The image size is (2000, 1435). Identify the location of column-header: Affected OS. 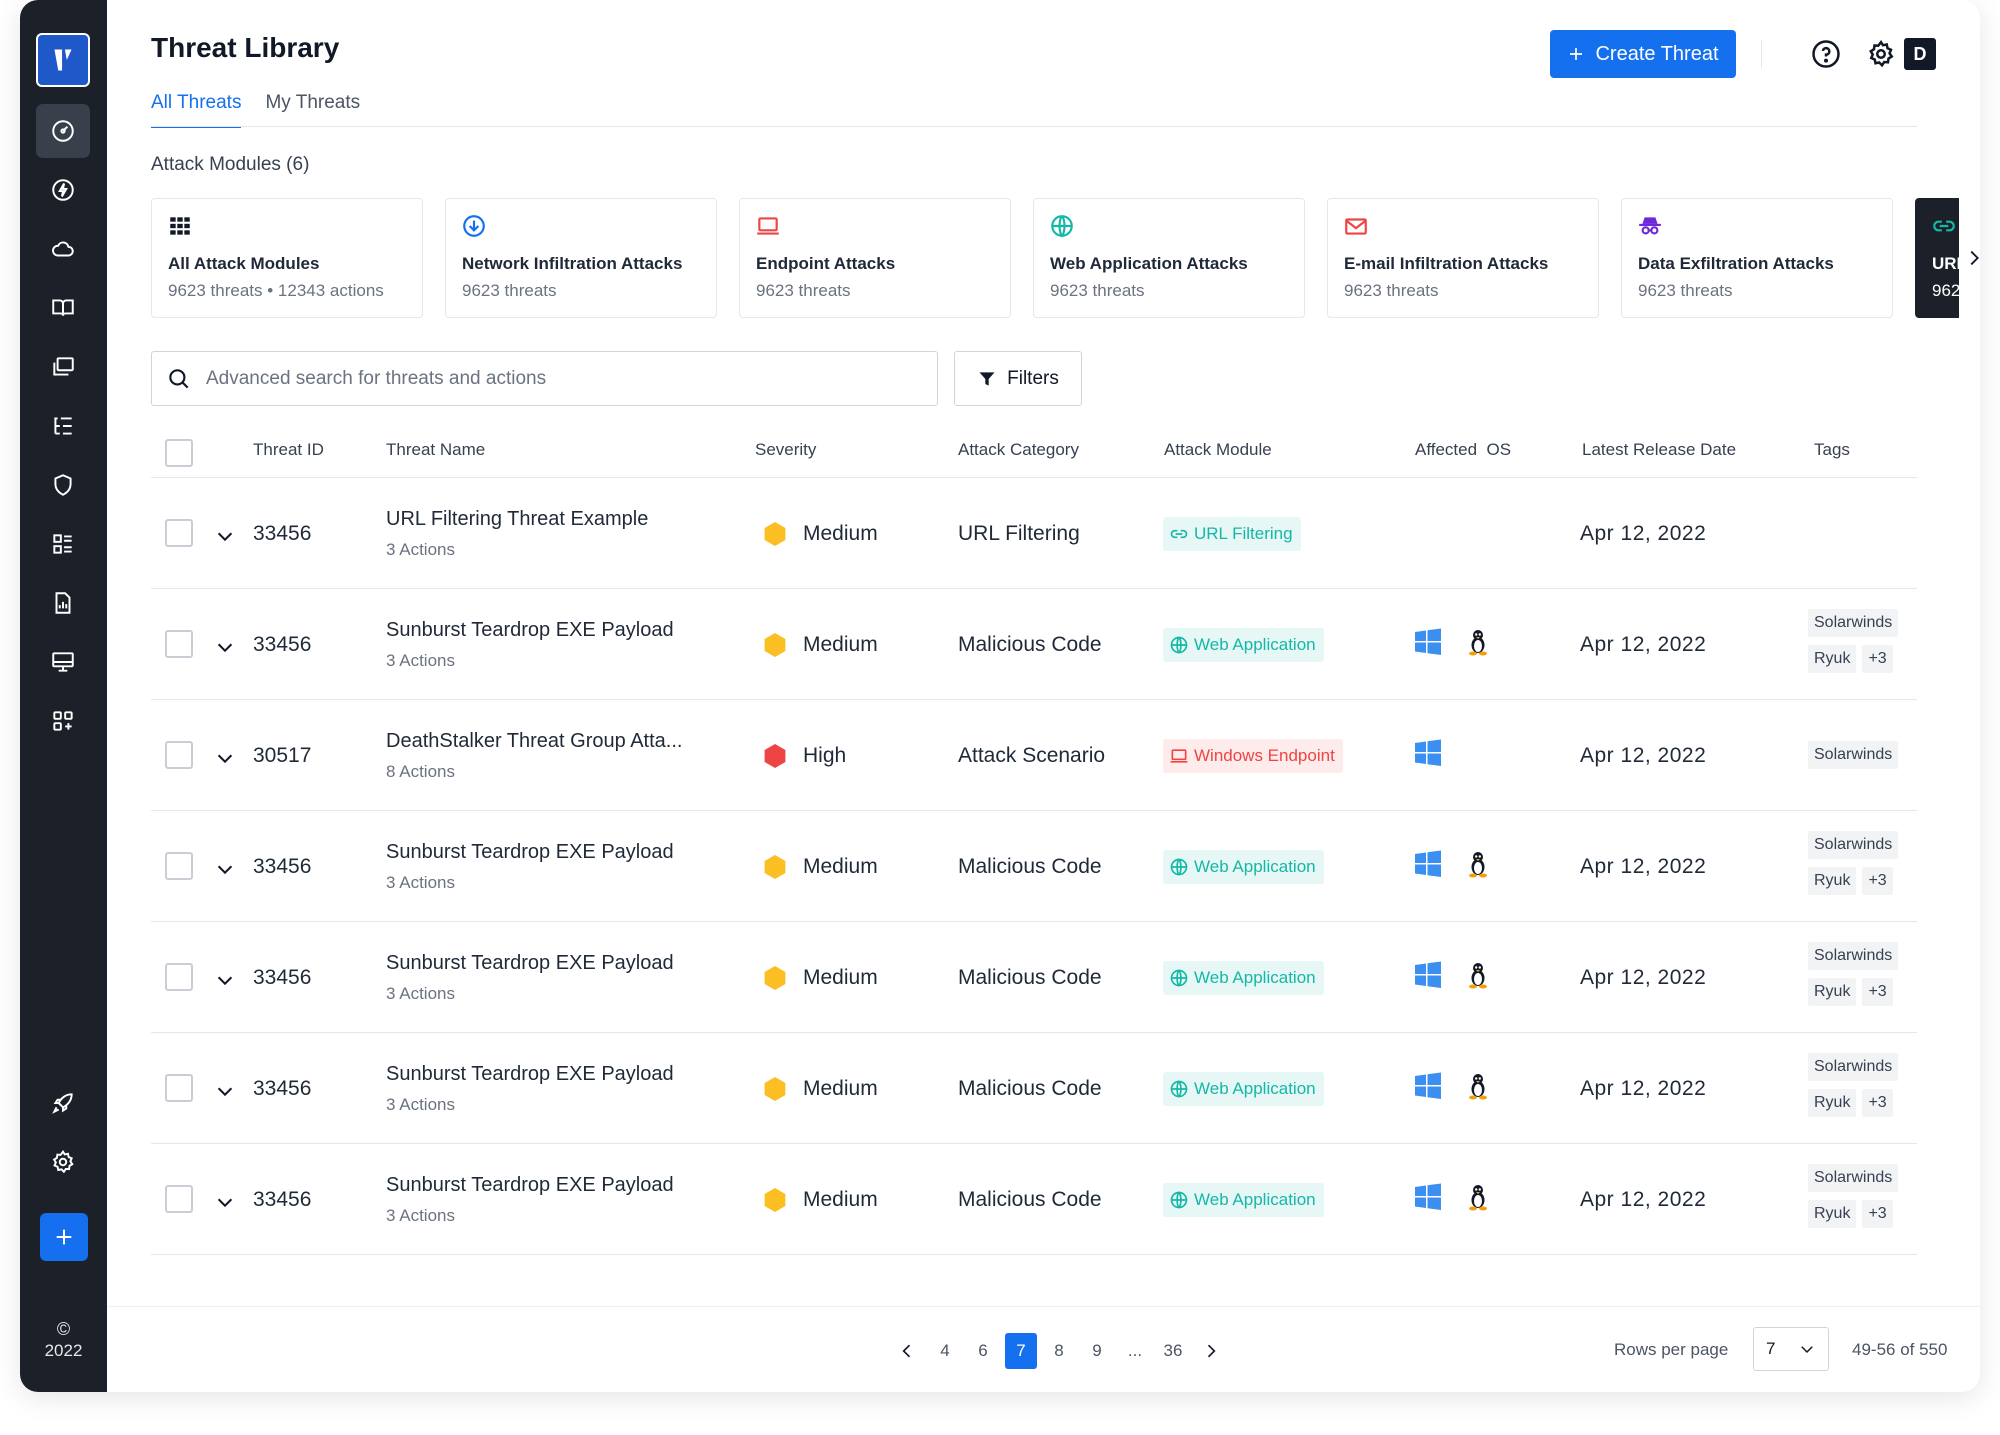
(1463, 450).